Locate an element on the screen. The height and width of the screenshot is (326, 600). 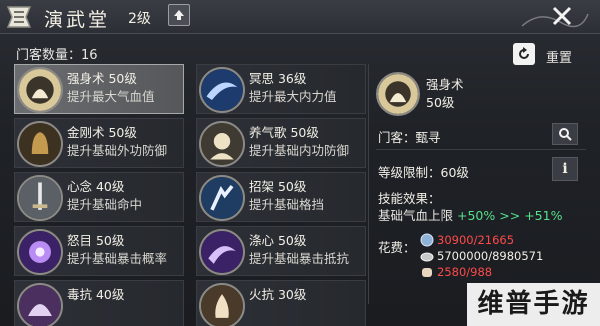
skill-card: 养气歌 50级 提升基础内功防御 is located at coordinates (281, 143).